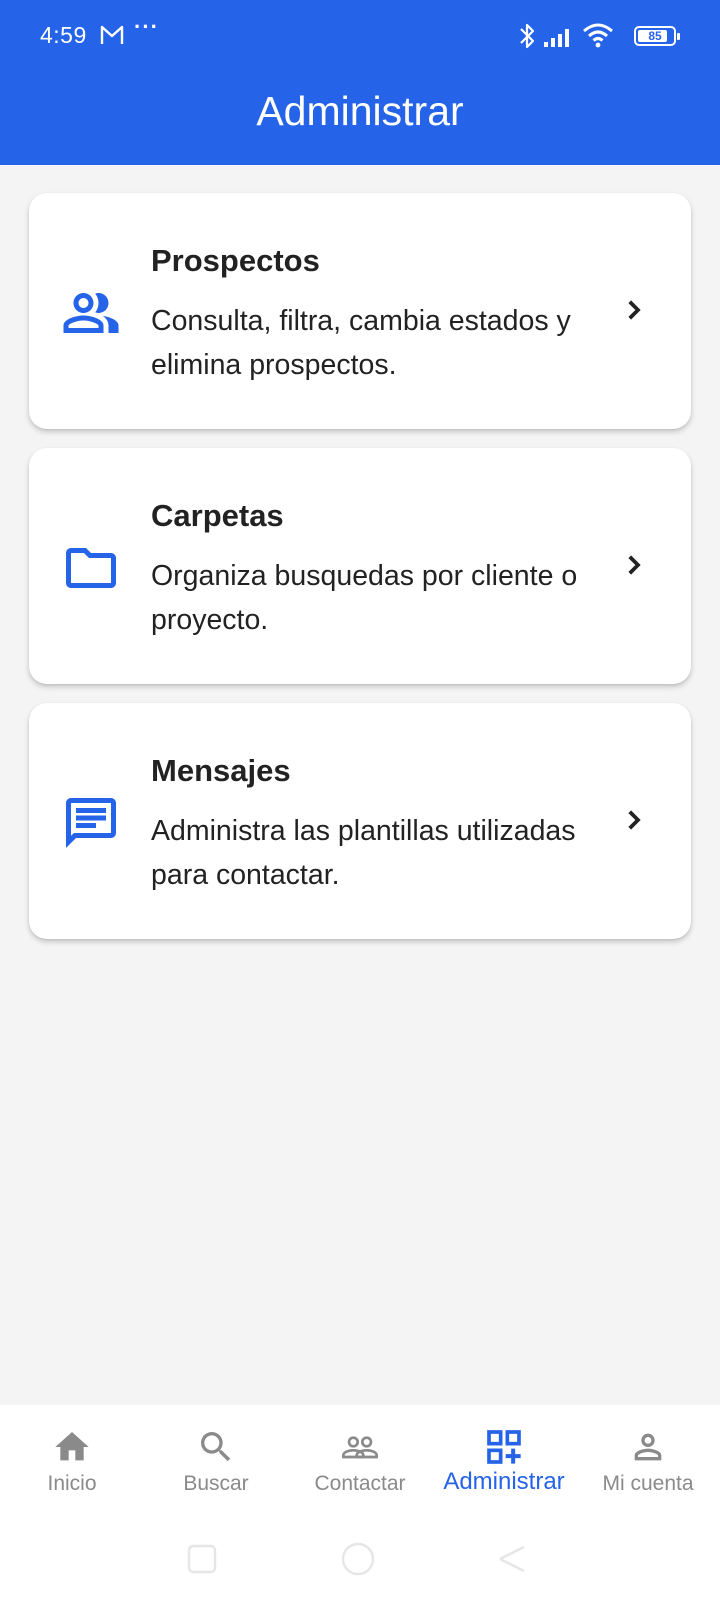 The height and width of the screenshot is (1600, 720). Describe the element at coordinates (512, 1559) in the screenshot. I see `back-button` at that location.